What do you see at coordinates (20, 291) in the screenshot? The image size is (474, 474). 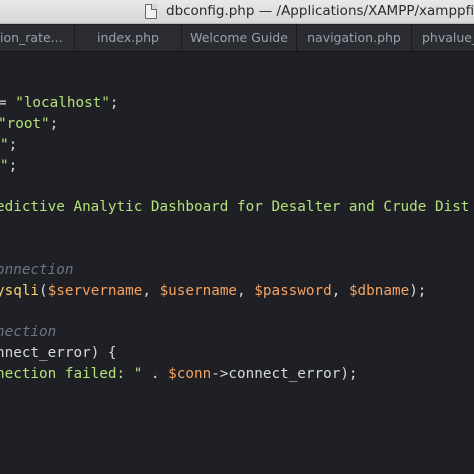 I see `code-function: ysqli` at bounding box center [20, 291].